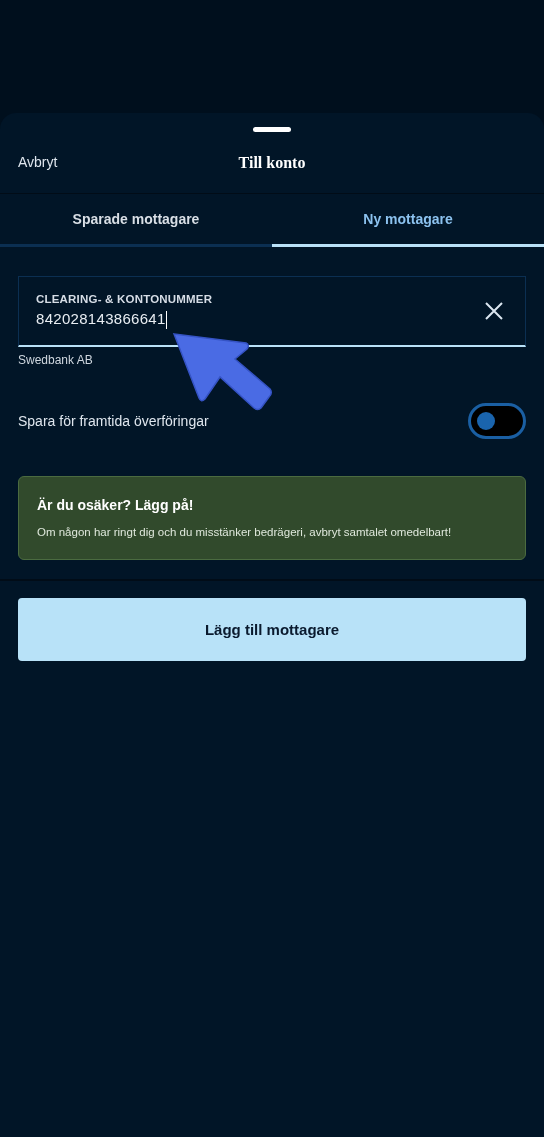 This screenshot has width=544, height=1137. I want to click on save-toggle, so click(497, 421).